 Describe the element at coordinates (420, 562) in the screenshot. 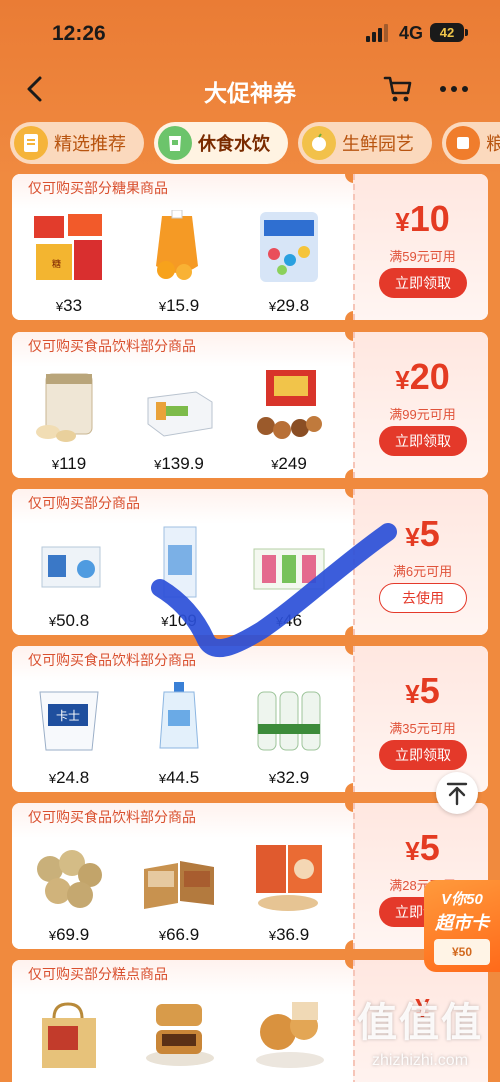

I see `coupon-value-area: ¥5 满6元可用 去使用` at that location.